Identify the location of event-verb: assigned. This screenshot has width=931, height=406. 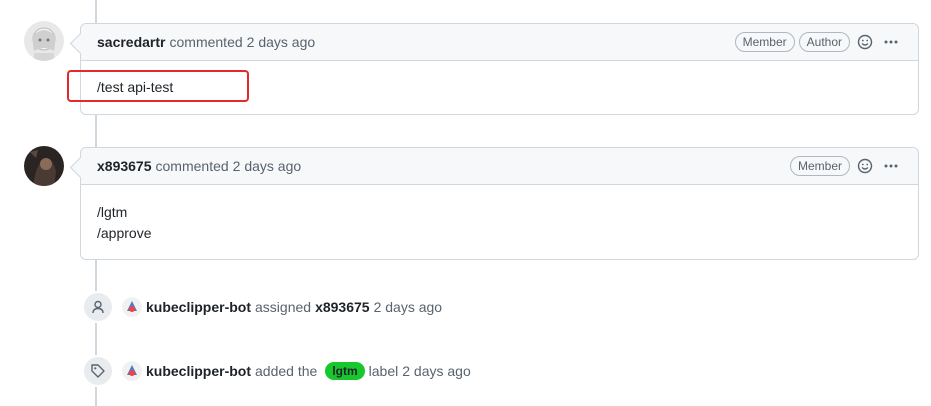
(283, 307).